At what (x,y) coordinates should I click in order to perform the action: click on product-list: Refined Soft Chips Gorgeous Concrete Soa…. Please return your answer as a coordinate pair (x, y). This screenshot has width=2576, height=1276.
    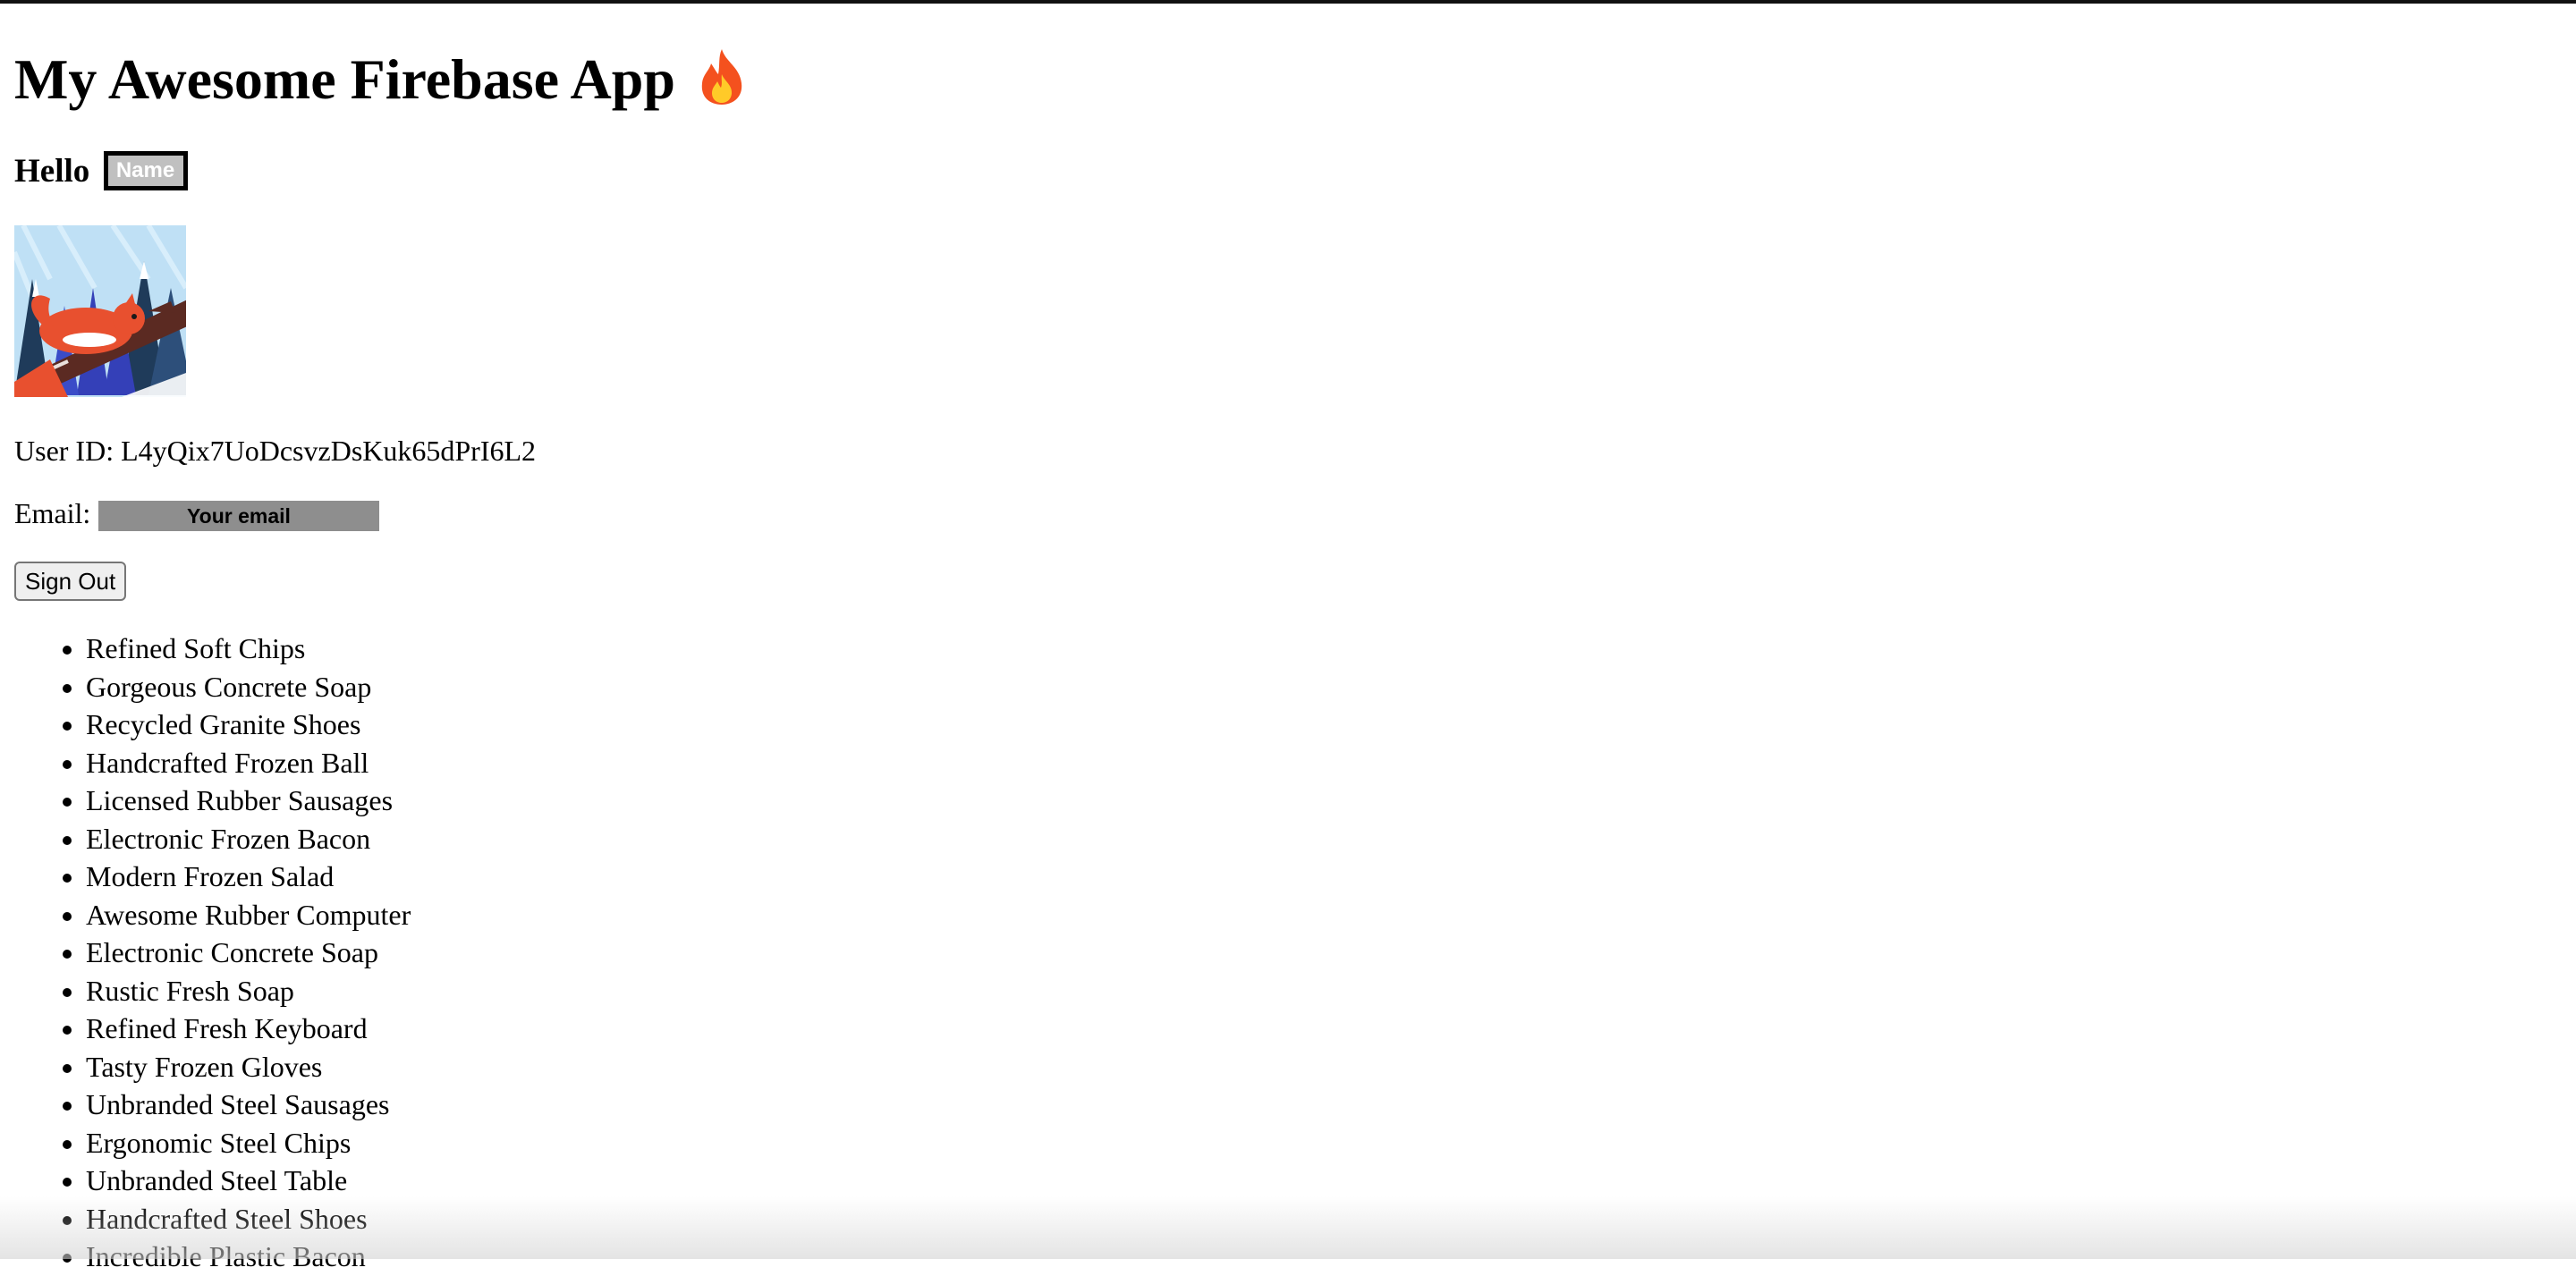
    Looking at the image, I should click on (212, 953).